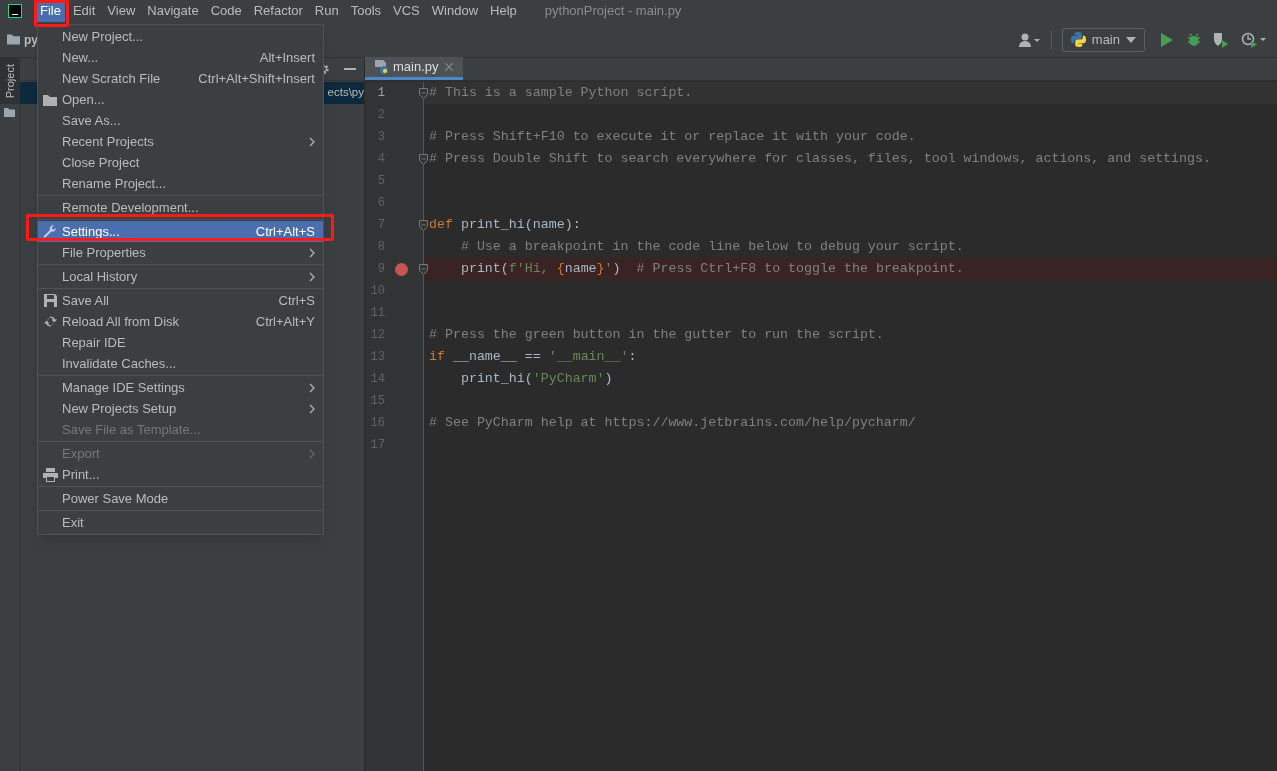 The height and width of the screenshot is (771, 1277). What do you see at coordinates (672, 137) in the screenshot?
I see `code-line: # Press Shift+F10 to execute it or replace it with your code.` at bounding box center [672, 137].